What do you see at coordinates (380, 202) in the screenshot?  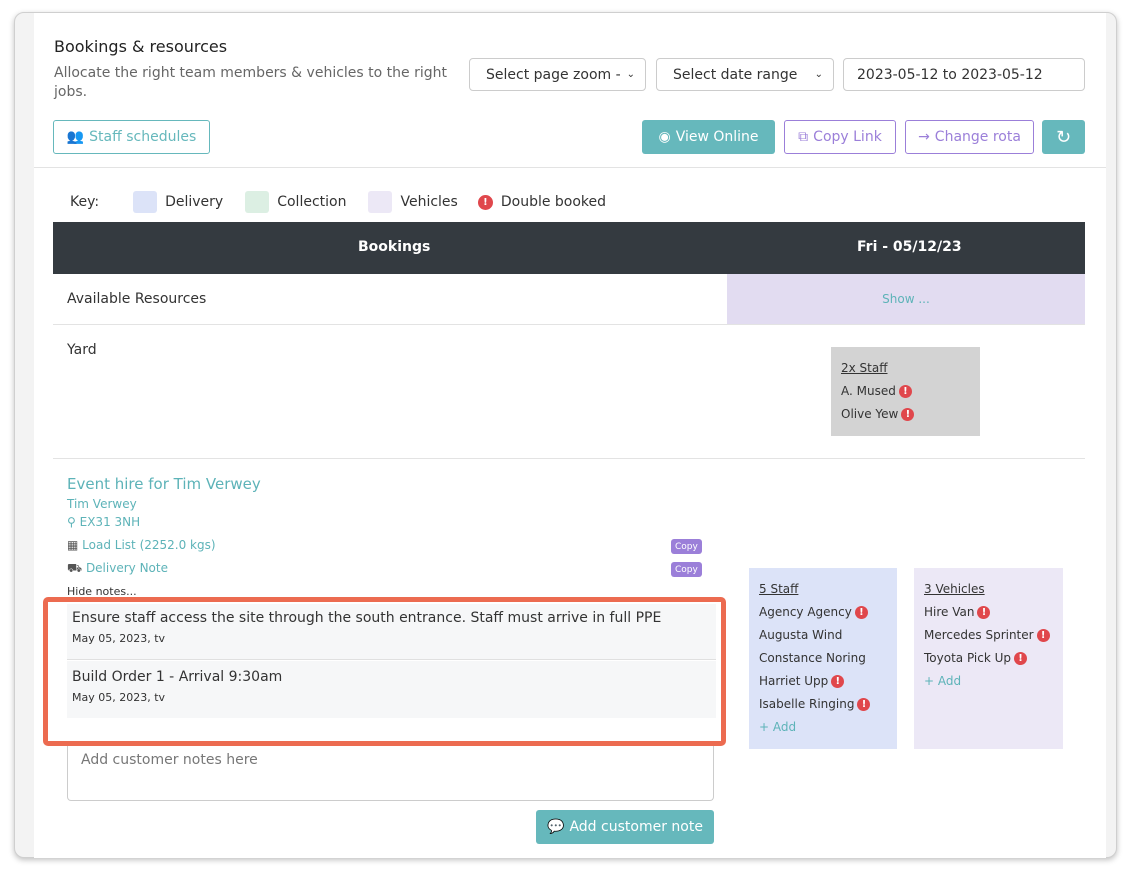 I see `vehicles-swatch` at bounding box center [380, 202].